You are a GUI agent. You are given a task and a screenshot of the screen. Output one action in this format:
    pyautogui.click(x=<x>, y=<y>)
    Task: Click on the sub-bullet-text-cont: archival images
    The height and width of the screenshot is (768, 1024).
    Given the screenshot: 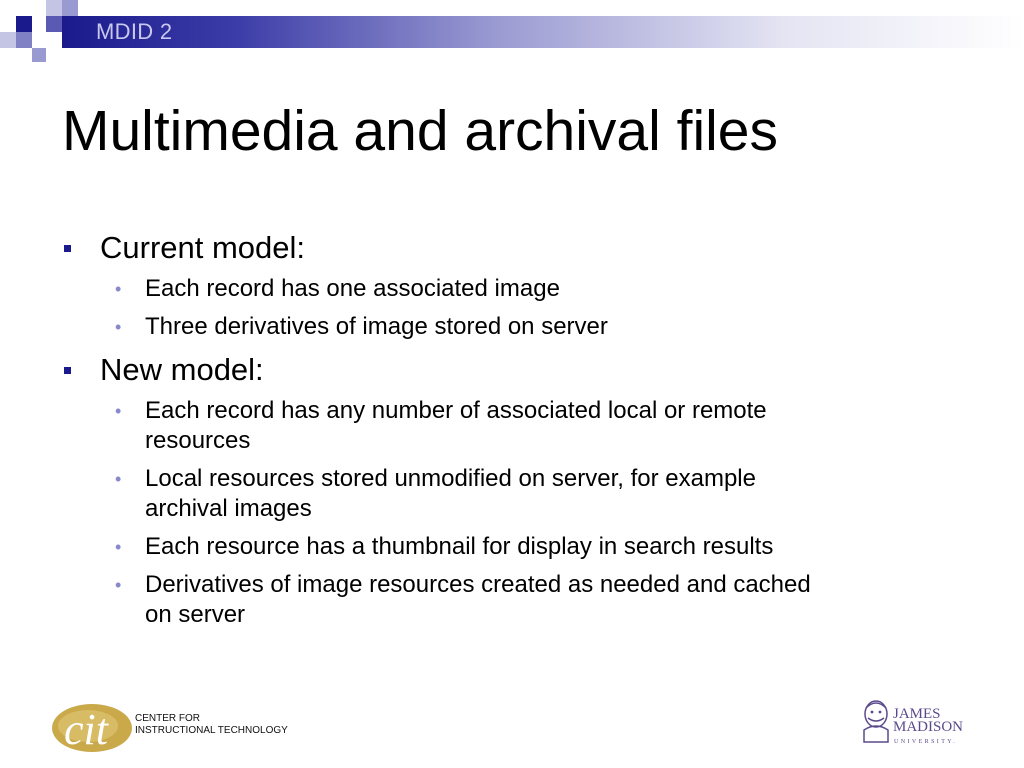 What is the action you would take?
    pyautogui.click(x=228, y=508)
    